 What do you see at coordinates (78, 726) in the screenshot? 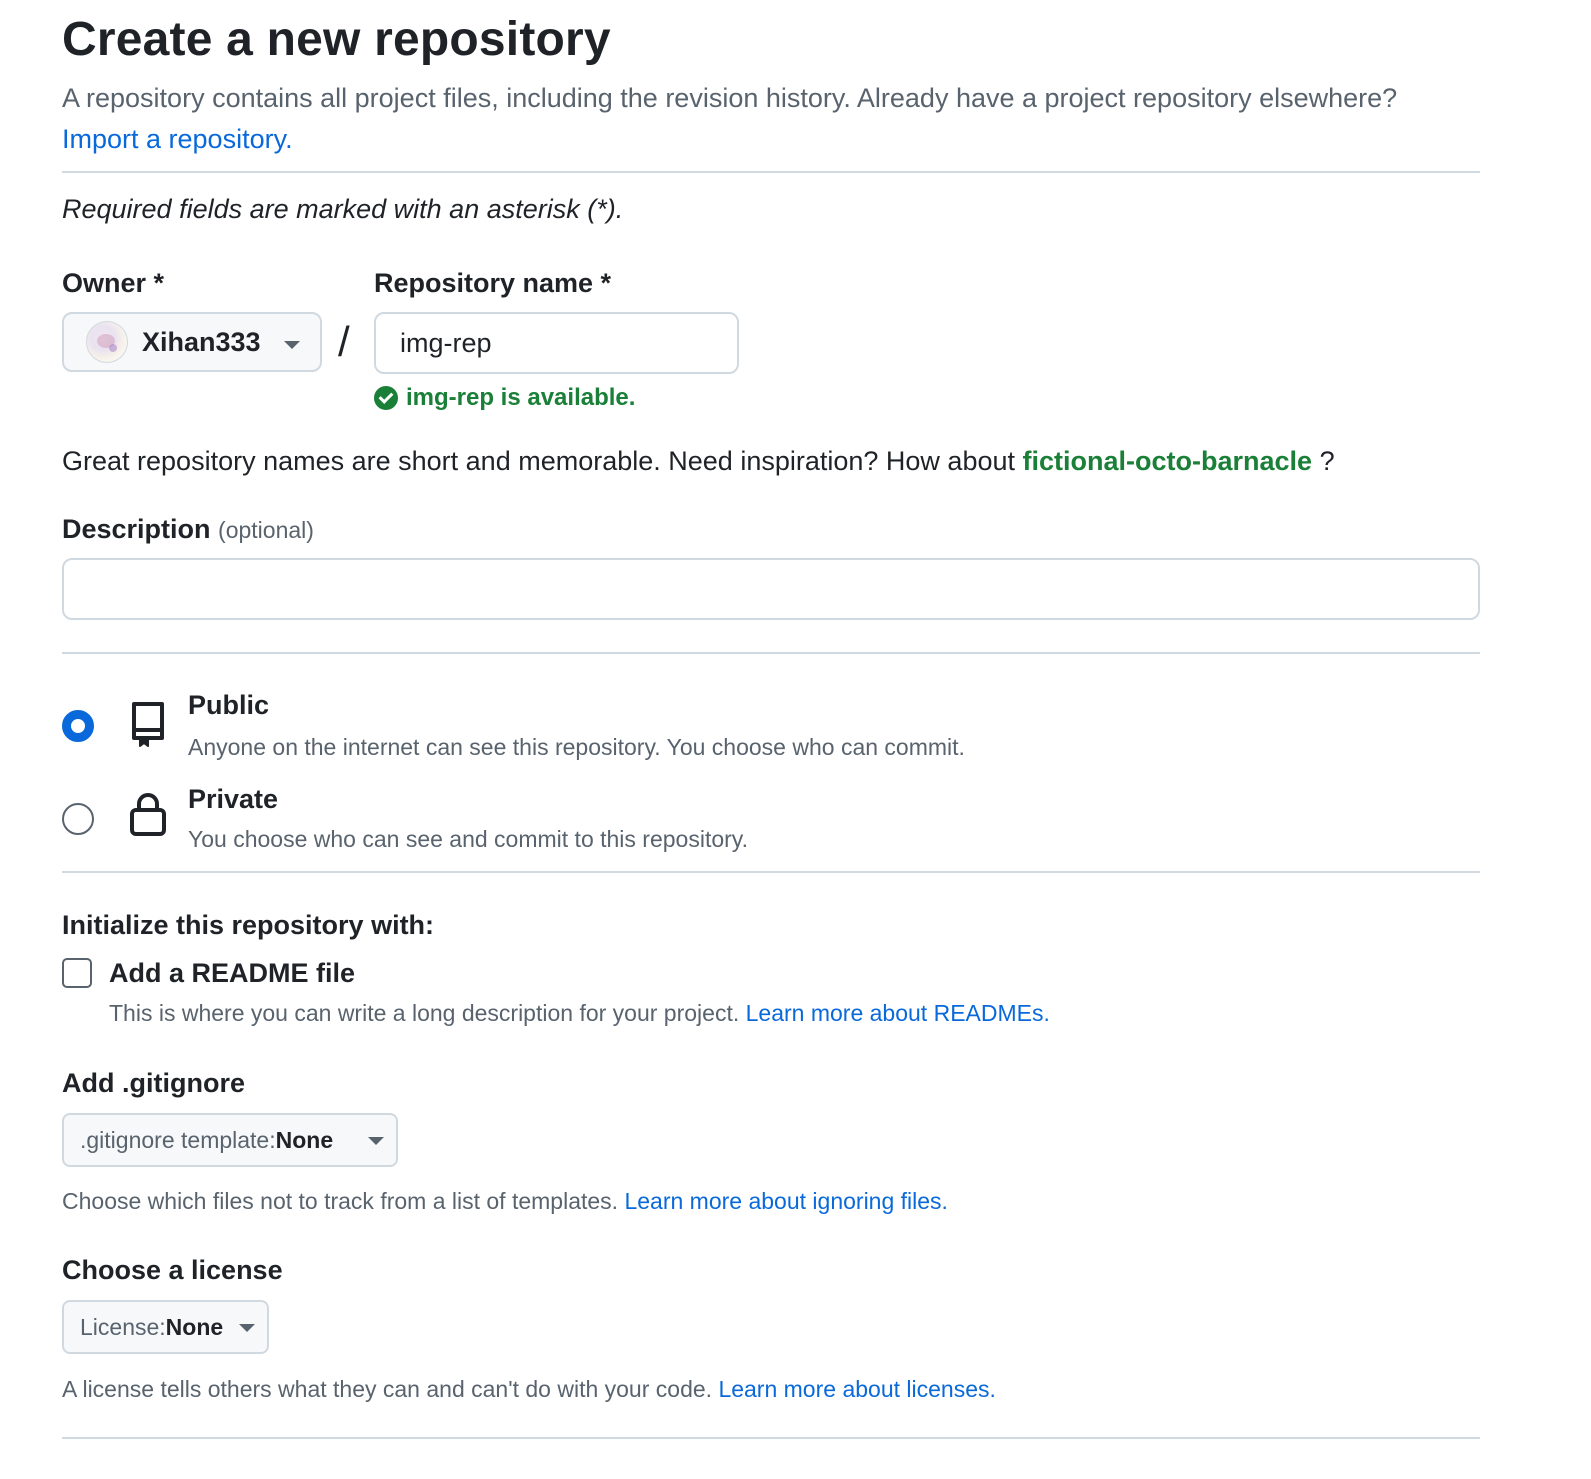
I see `public-radio` at bounding box center [78, 726].